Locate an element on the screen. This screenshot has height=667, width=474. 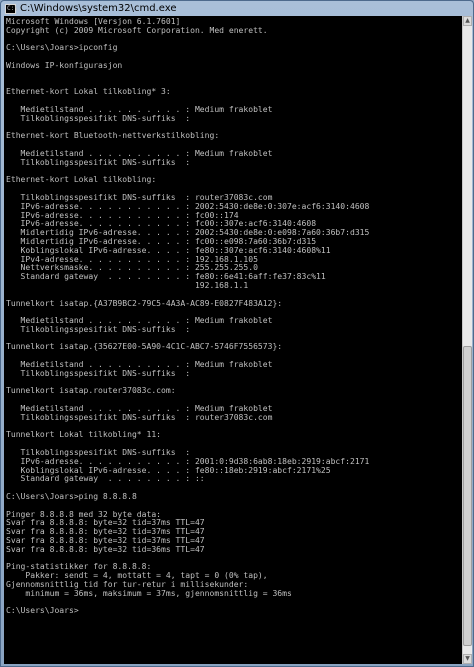
console-line: C:\Users\Joars>ping 8.8.8.8 is located at coordinates (71, 497).